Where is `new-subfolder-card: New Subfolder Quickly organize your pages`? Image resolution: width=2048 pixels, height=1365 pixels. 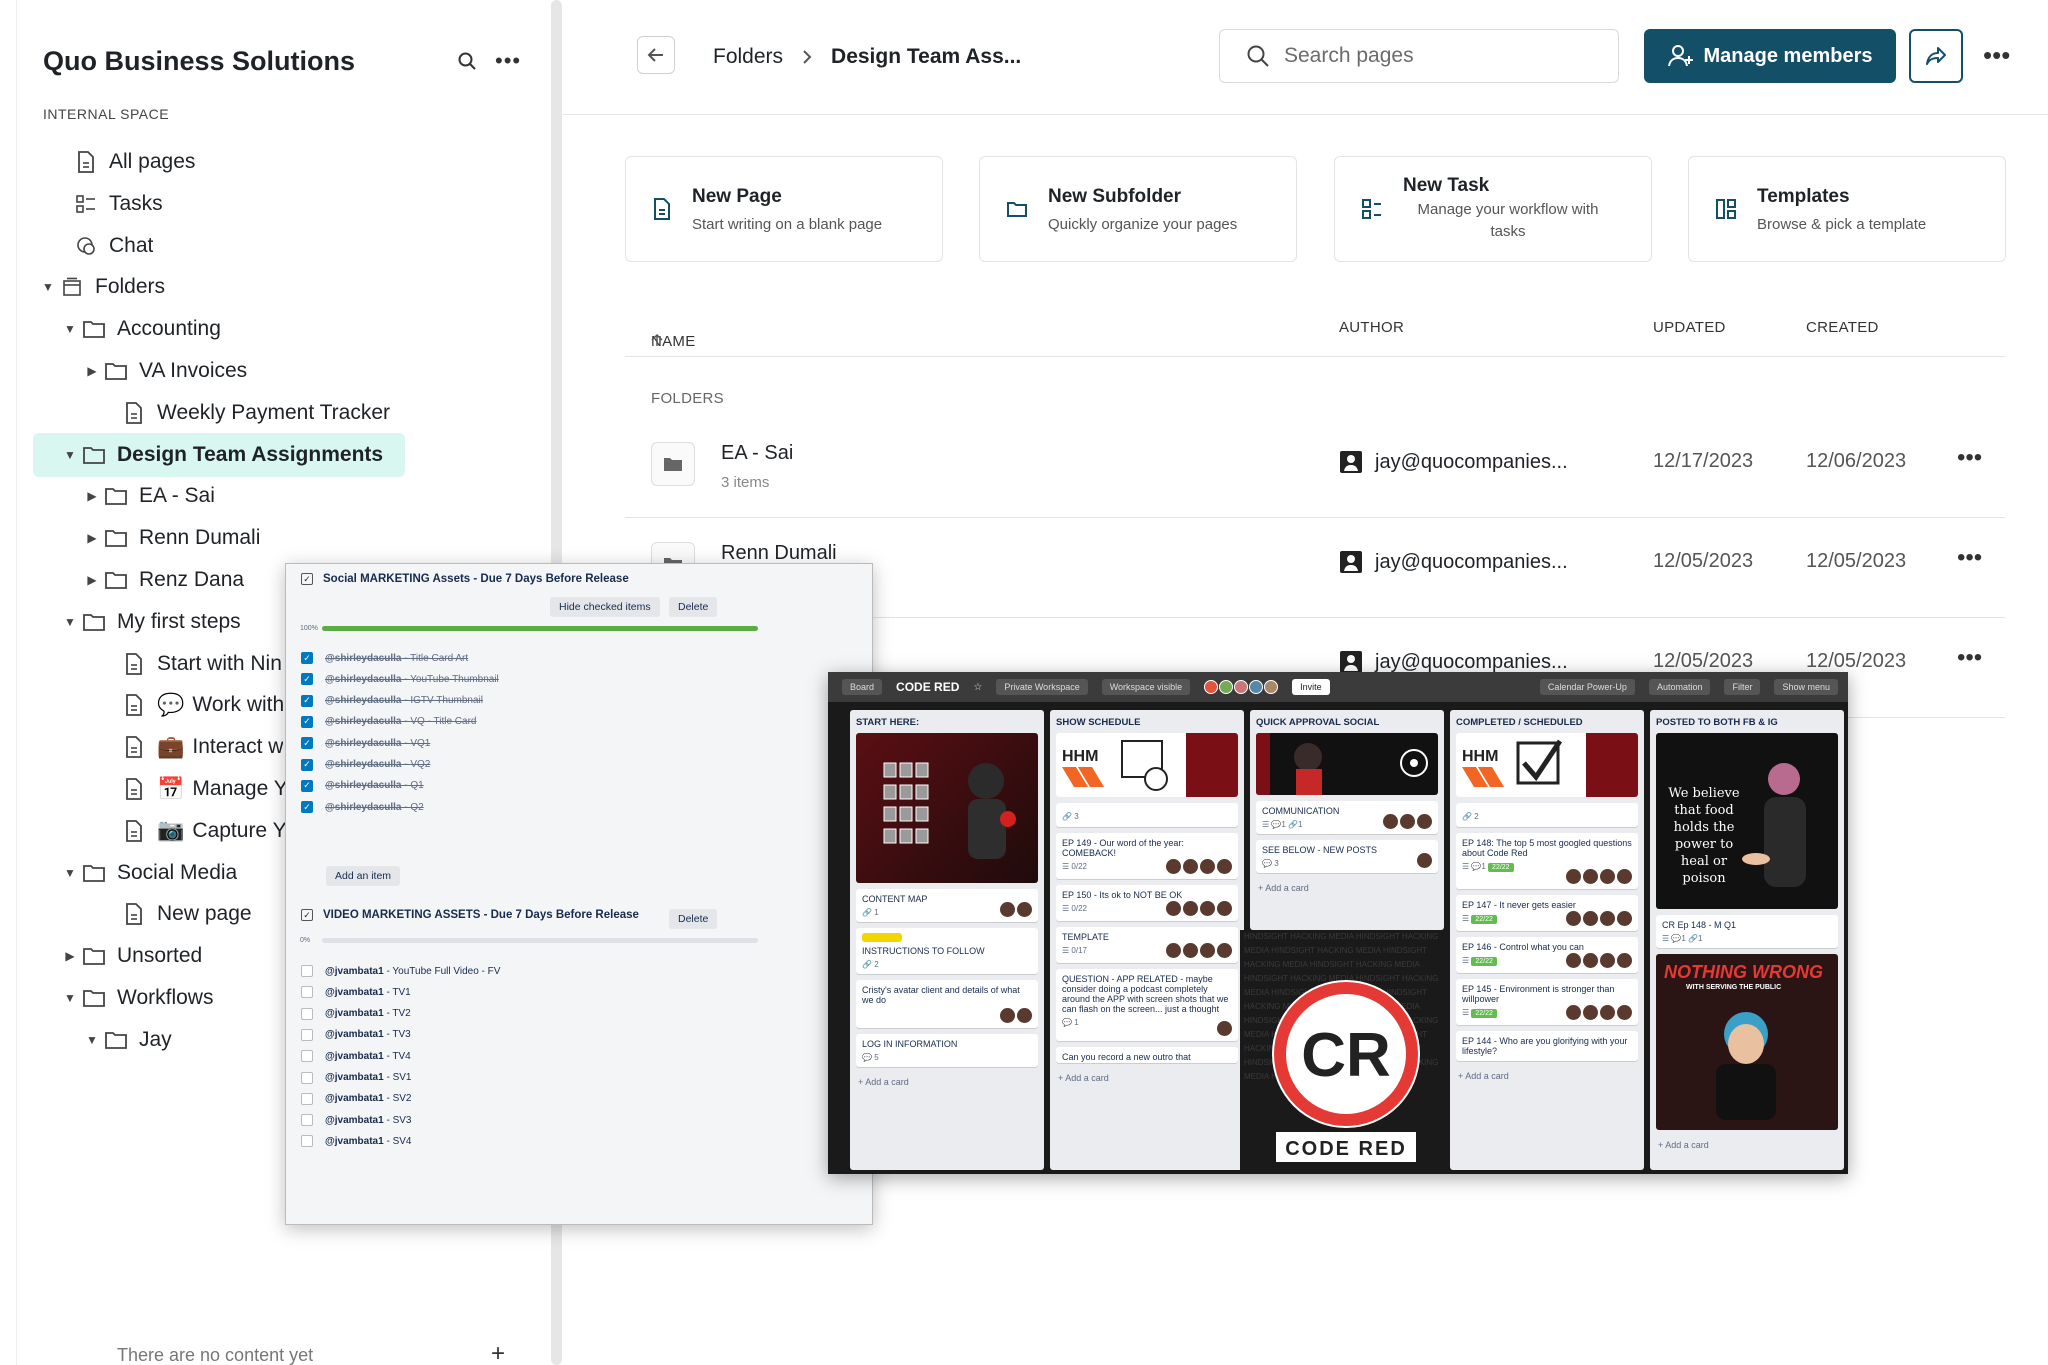 new-subfolder-card: New Subfolder Quickly organize your pages is located at coordinates (1138, 209).